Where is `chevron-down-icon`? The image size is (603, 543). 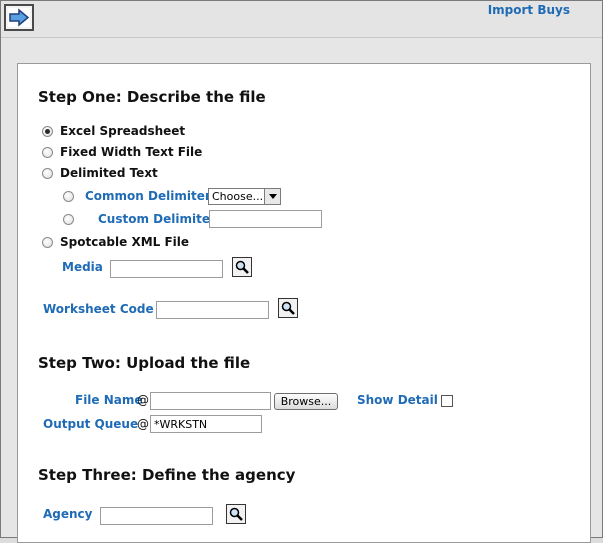 chevron-down-icon is located at coordinates (272, 196).